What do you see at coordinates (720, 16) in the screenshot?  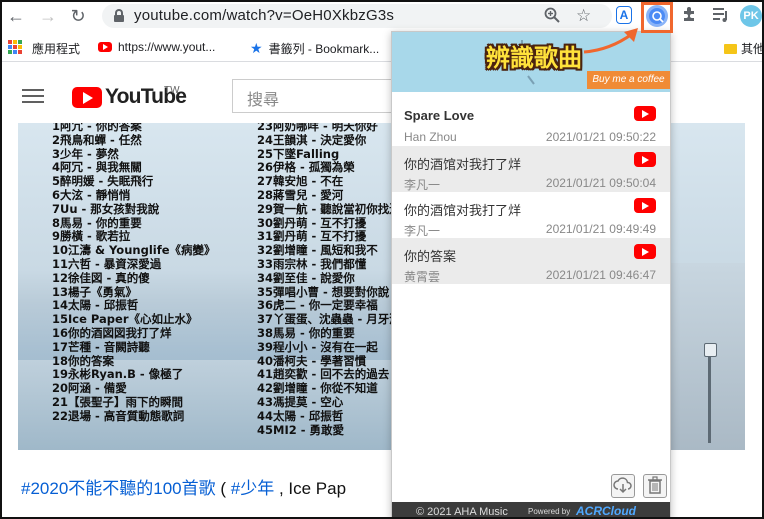 I see `media-queue-icon` at bounding box center [720, 16].